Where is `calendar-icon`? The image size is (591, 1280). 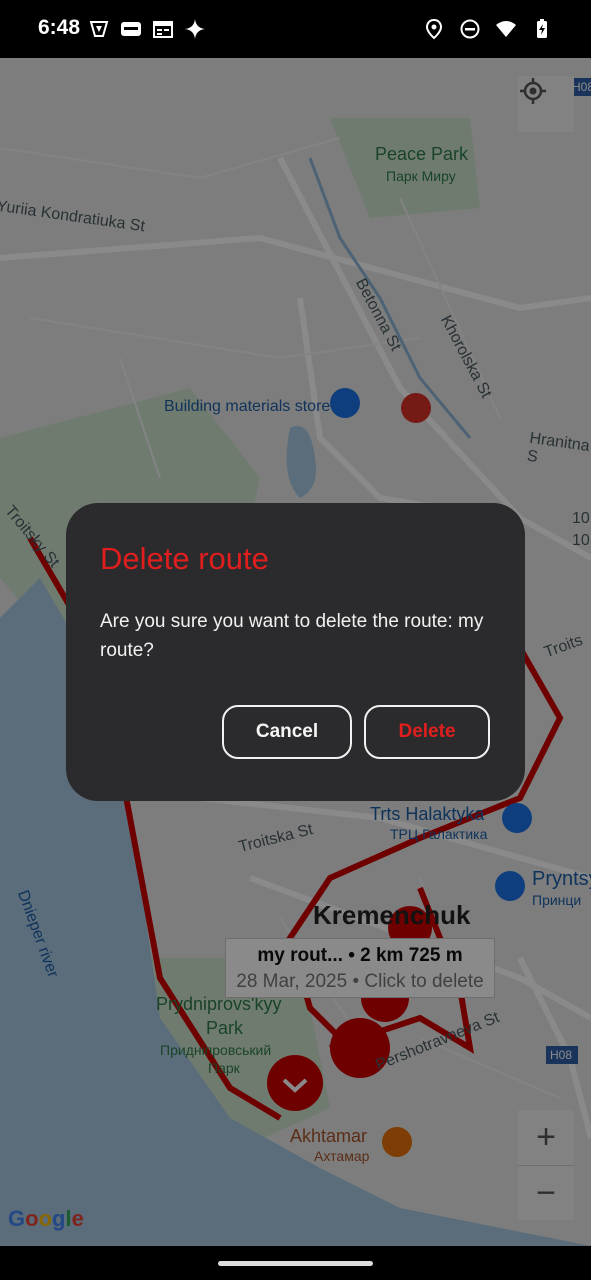 calendar-icon is located at coordinates (163, 29).